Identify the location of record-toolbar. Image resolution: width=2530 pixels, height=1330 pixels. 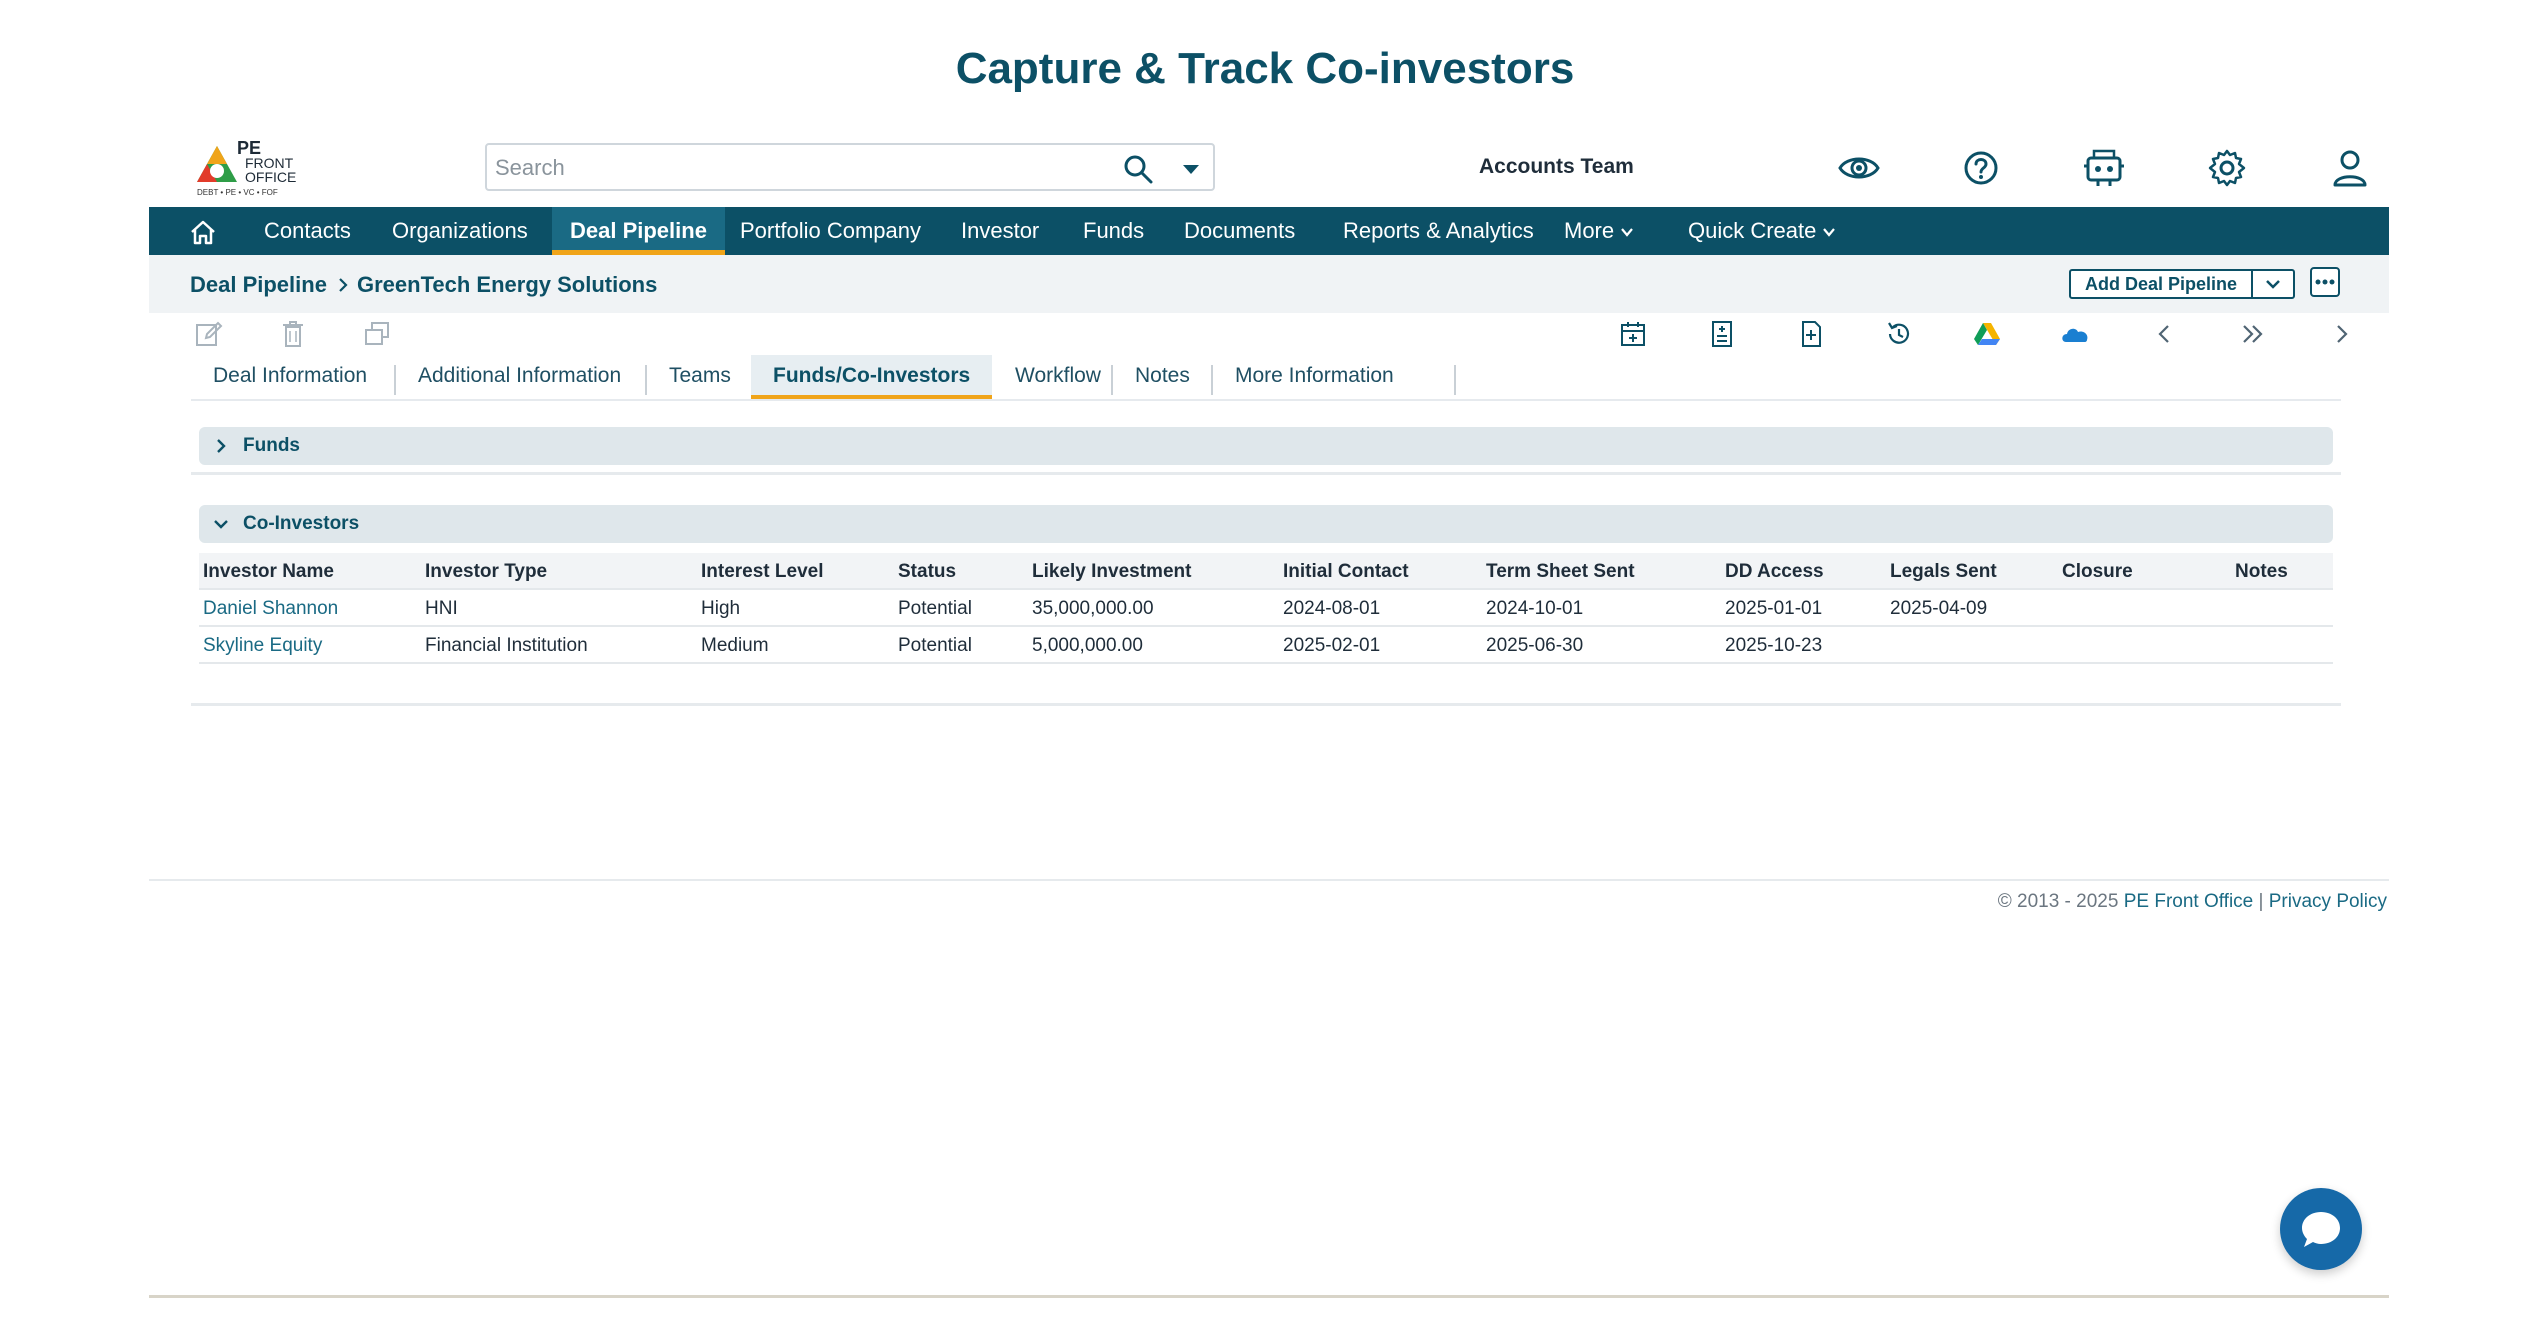
(1269, 334).